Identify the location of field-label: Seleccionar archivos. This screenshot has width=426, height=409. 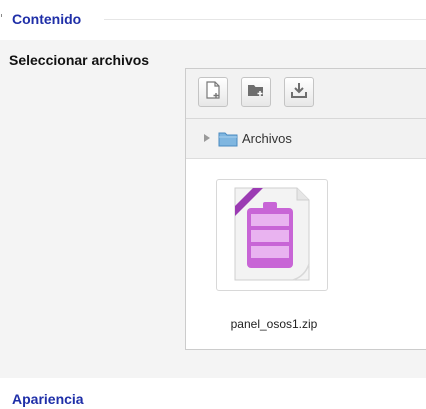
(79, 60).